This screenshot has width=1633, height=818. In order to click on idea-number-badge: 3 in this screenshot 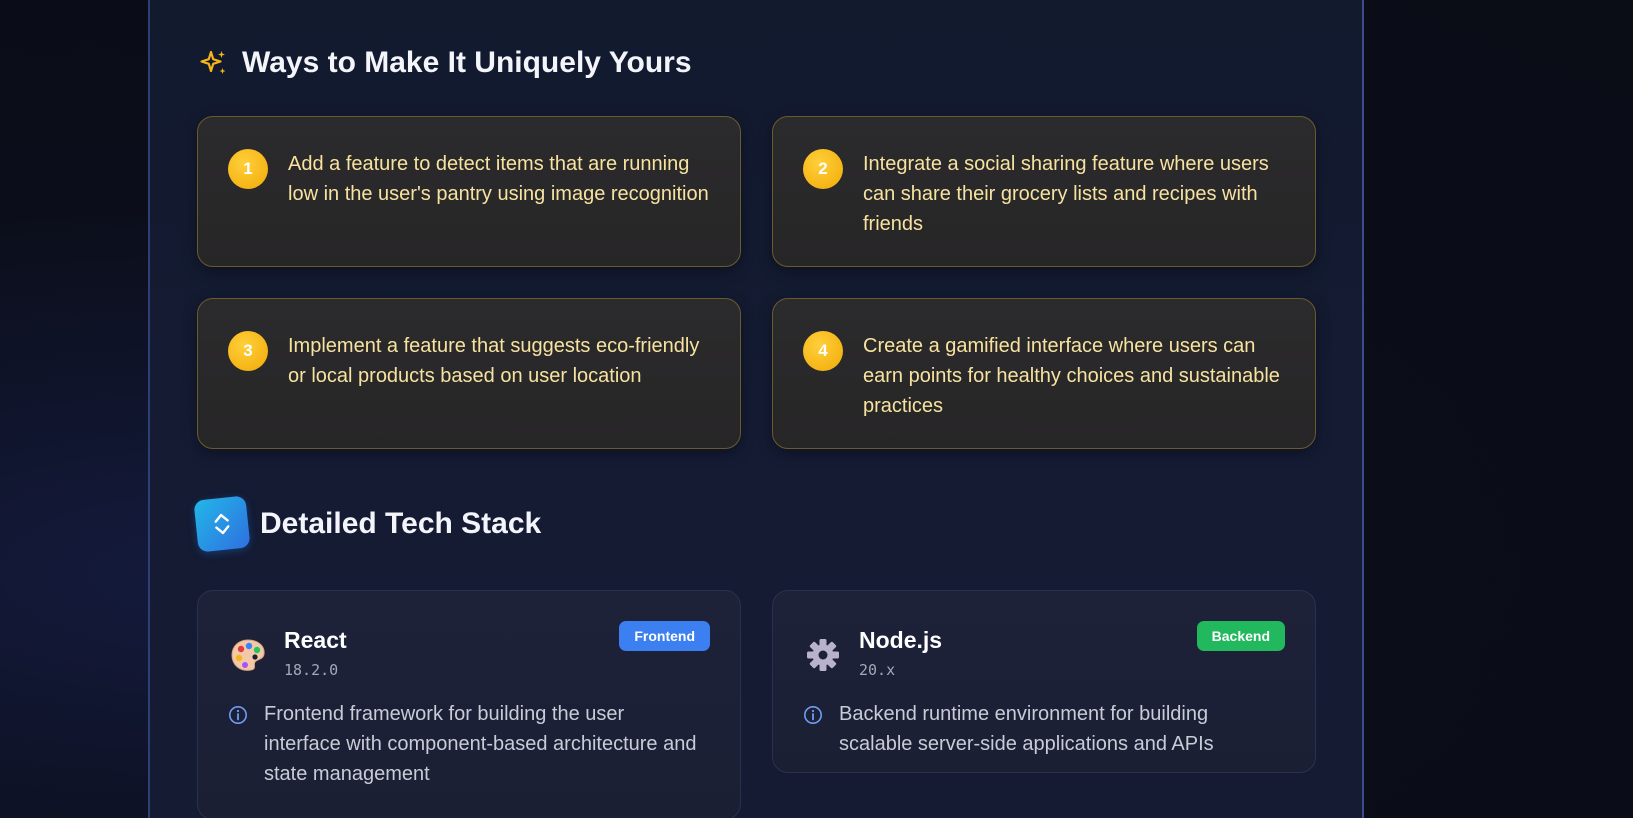, I will do `click(248, 351)`.